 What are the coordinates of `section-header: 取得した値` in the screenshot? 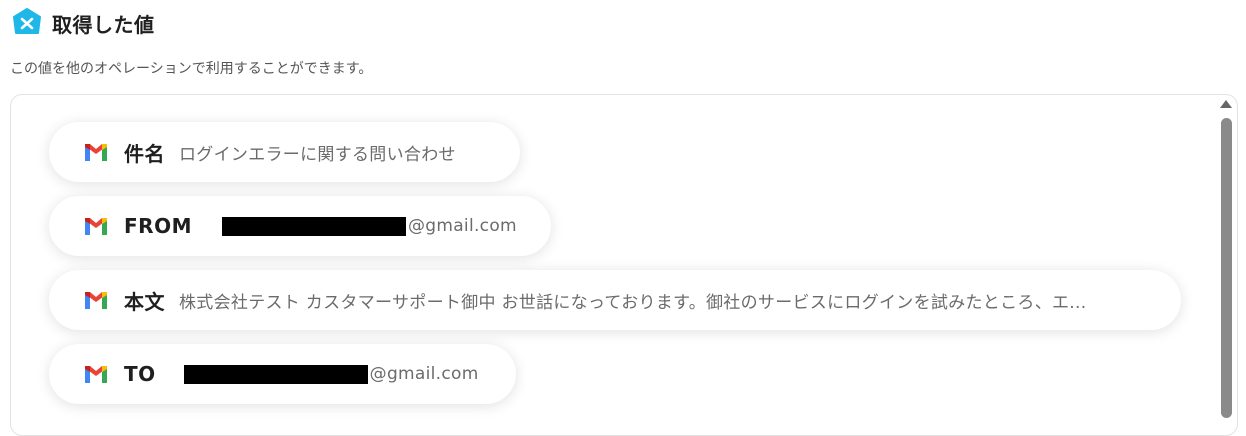 It's located at (83, 23).